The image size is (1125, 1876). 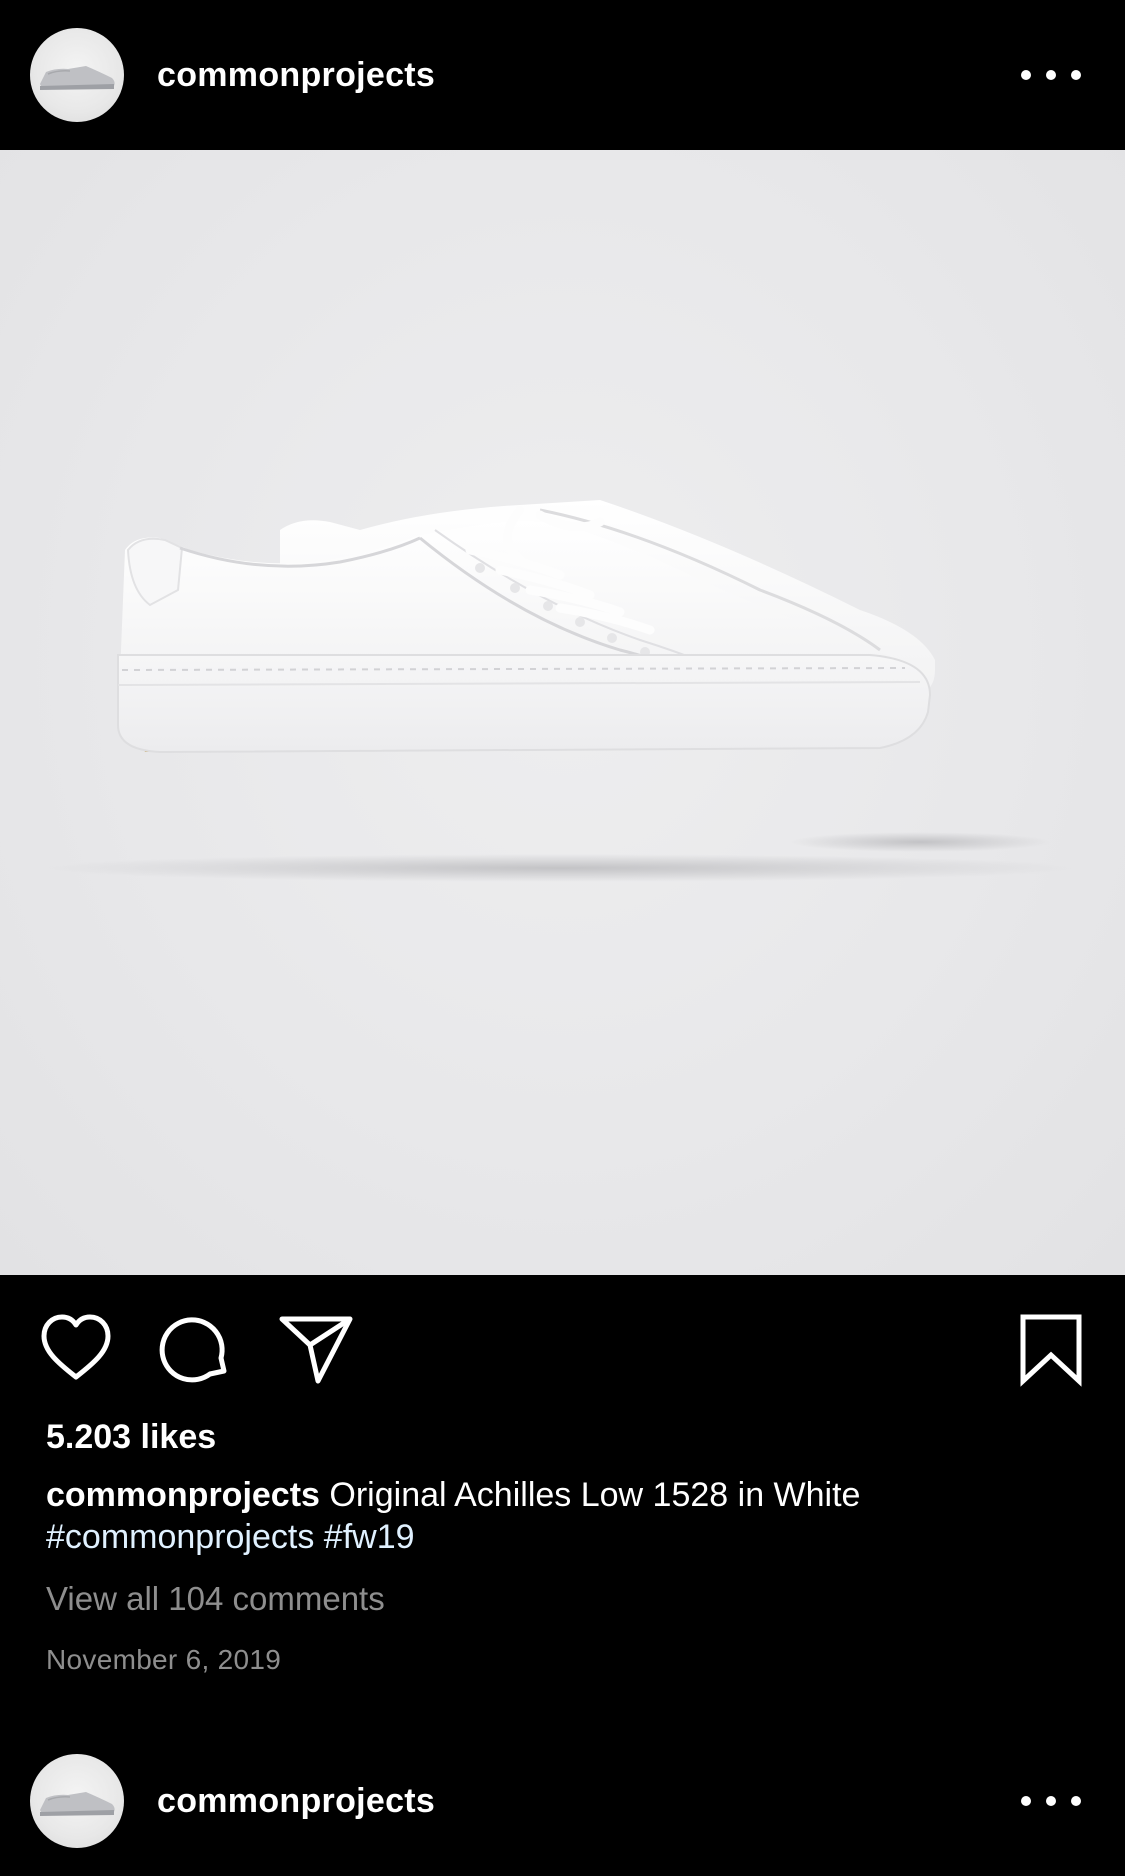 I want to click on comment-button, so click(x=196, y=1349).